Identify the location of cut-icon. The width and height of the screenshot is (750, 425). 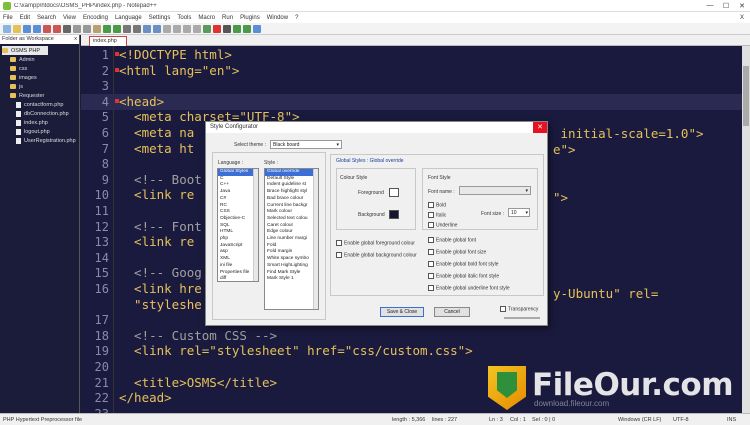
(77, 28).